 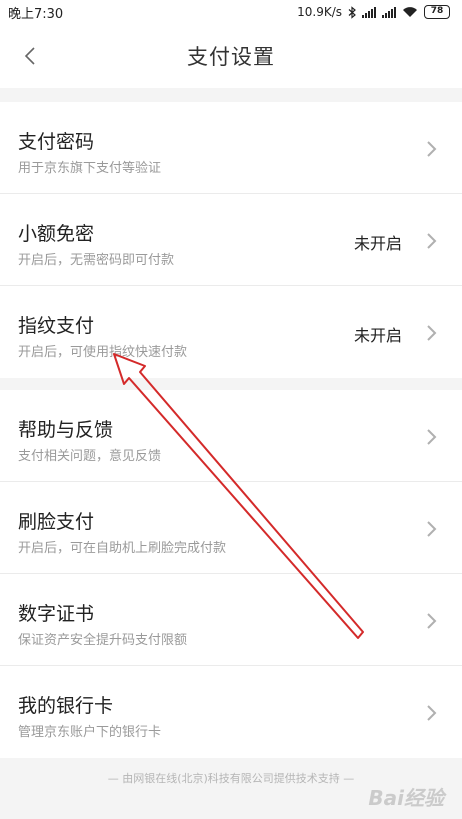 I want to click on watermark-logo: Bai经验, so click(x=406, y=798).